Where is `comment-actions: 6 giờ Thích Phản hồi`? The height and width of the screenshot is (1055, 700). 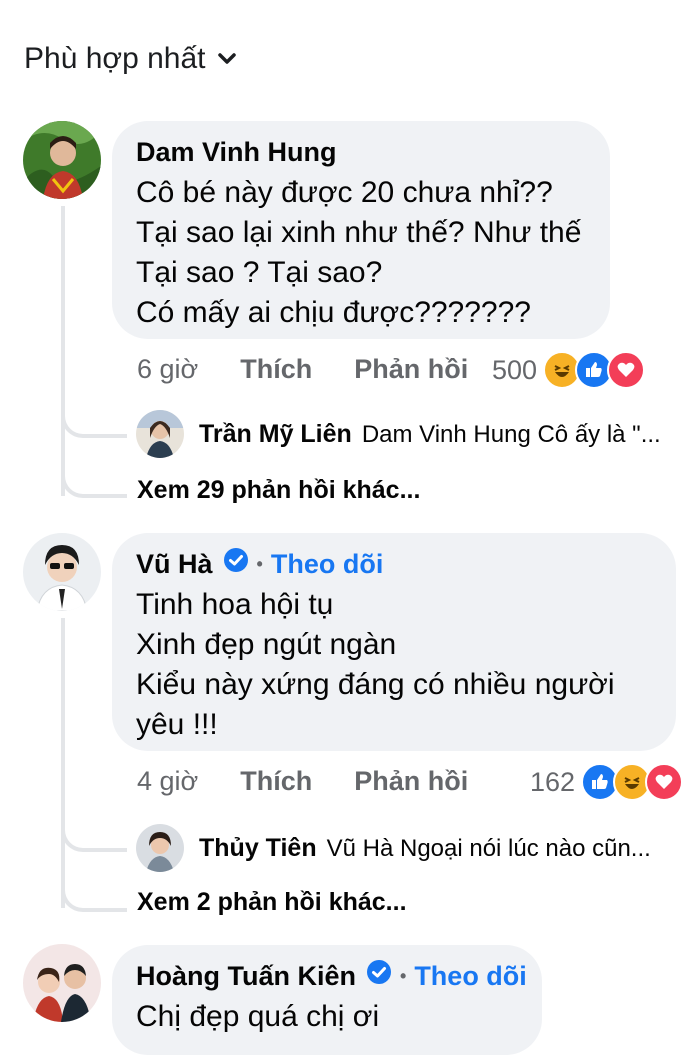 comment-actions: 6 giờ Thích Phản hồi is located at coordinates (323, 369).